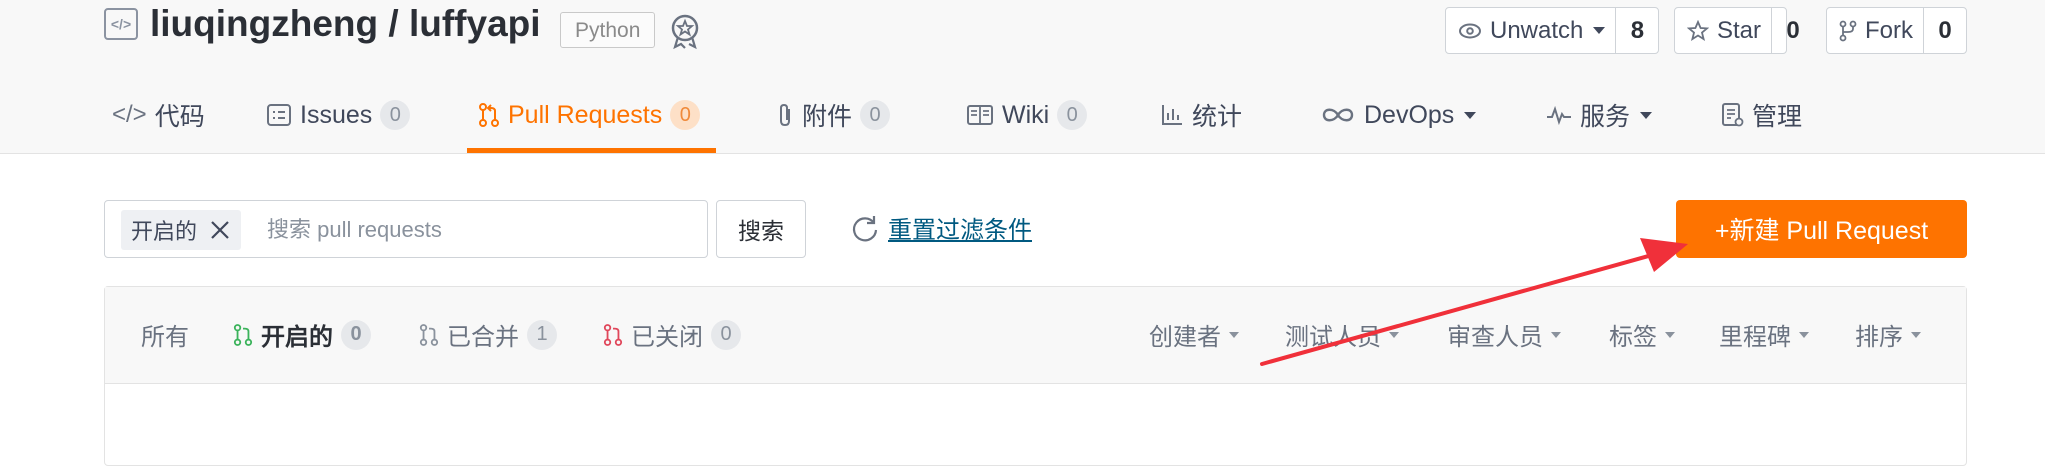 This screenshot has width=2045, height=466. Describe the element at coordinates (1027, 115) in the screenshot. I see `tab-wiki: Wiki 0` at that location.